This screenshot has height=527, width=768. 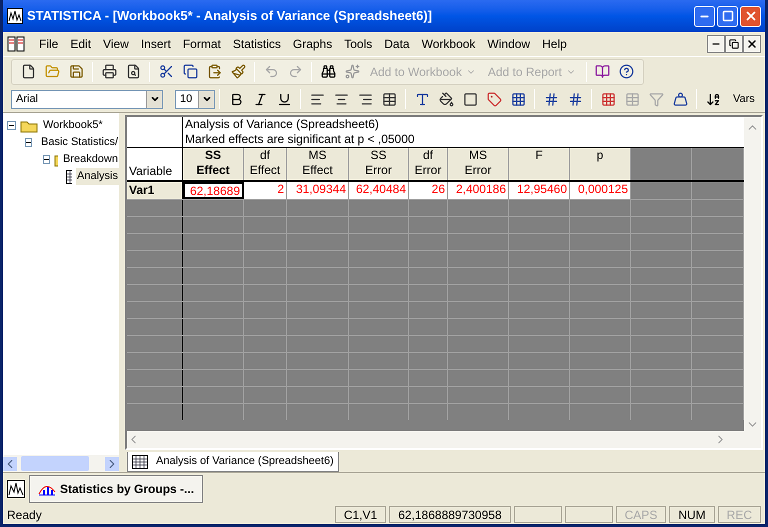 I want to click on menu-item: Help, so click(x=554, y=44).